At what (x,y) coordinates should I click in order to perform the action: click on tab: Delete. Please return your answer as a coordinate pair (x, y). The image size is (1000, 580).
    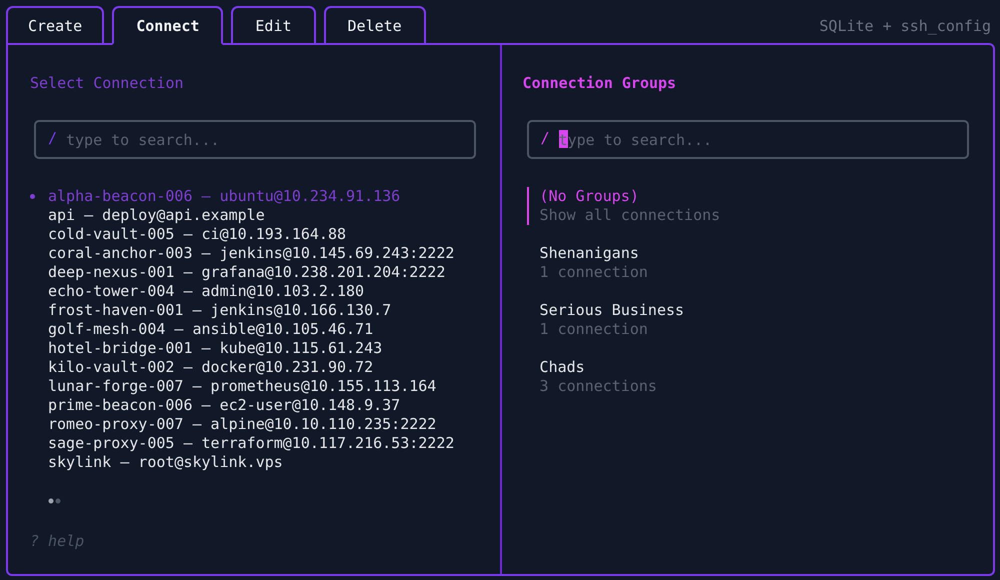
    Looking at the image, I should click on (375, 24).